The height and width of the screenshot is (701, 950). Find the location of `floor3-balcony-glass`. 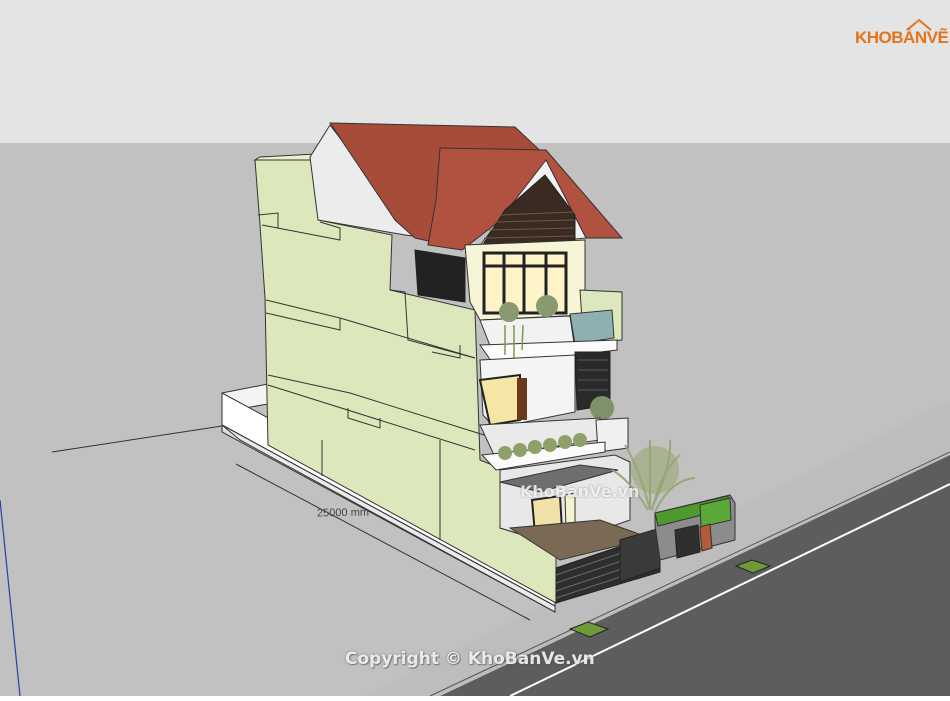

floor3-balcony-glass is located at coordinates (592, 327).